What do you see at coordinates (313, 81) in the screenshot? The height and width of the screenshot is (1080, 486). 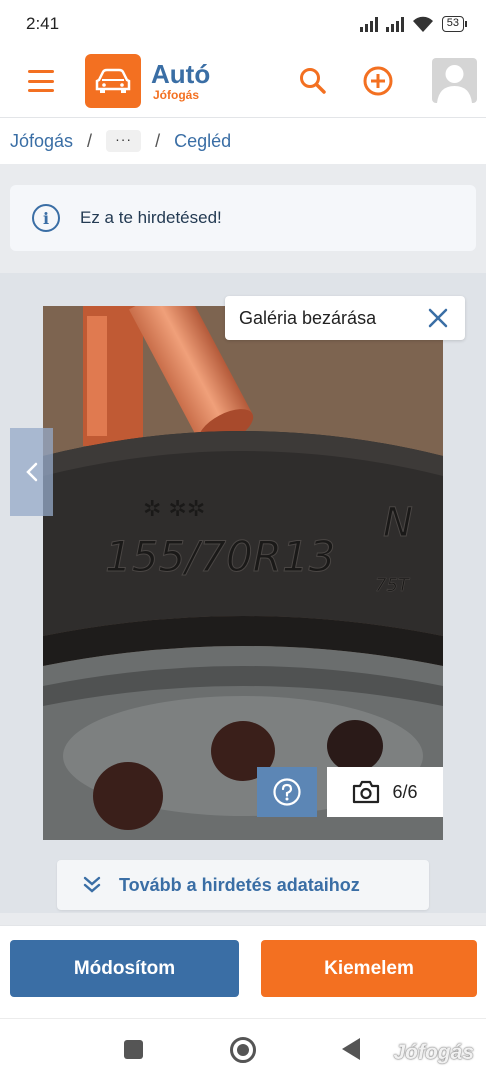 I see `search-icon` at bounding box center [313, 81].